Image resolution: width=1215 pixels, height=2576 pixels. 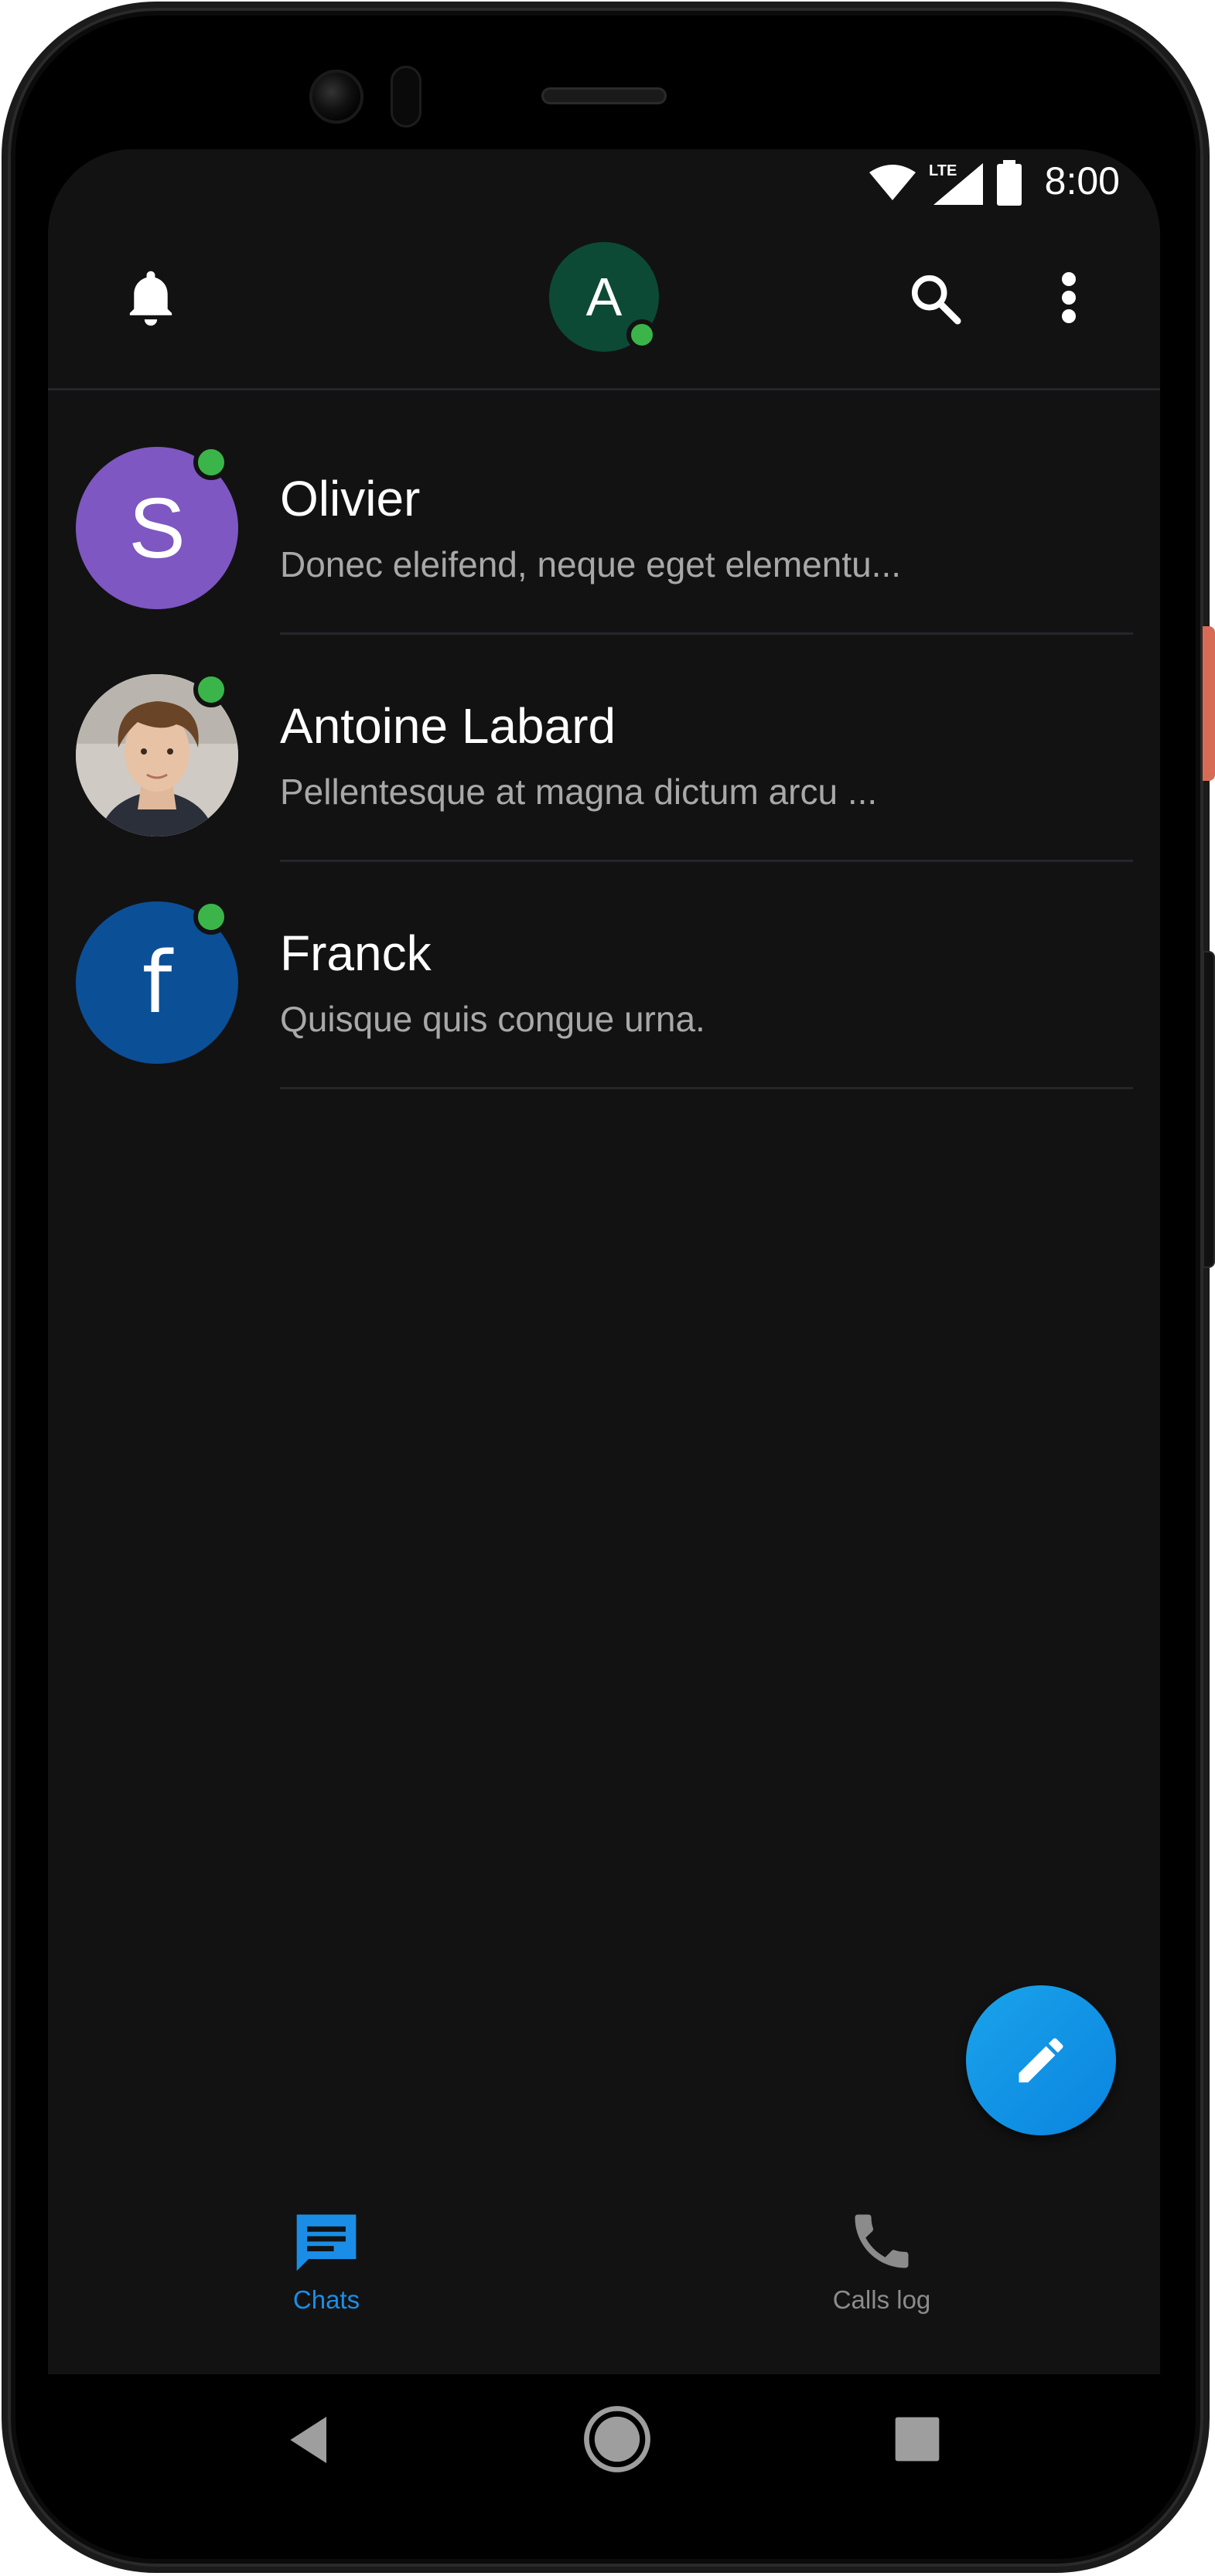 I want to click on app-bar: A, so click(x=604, y=304).